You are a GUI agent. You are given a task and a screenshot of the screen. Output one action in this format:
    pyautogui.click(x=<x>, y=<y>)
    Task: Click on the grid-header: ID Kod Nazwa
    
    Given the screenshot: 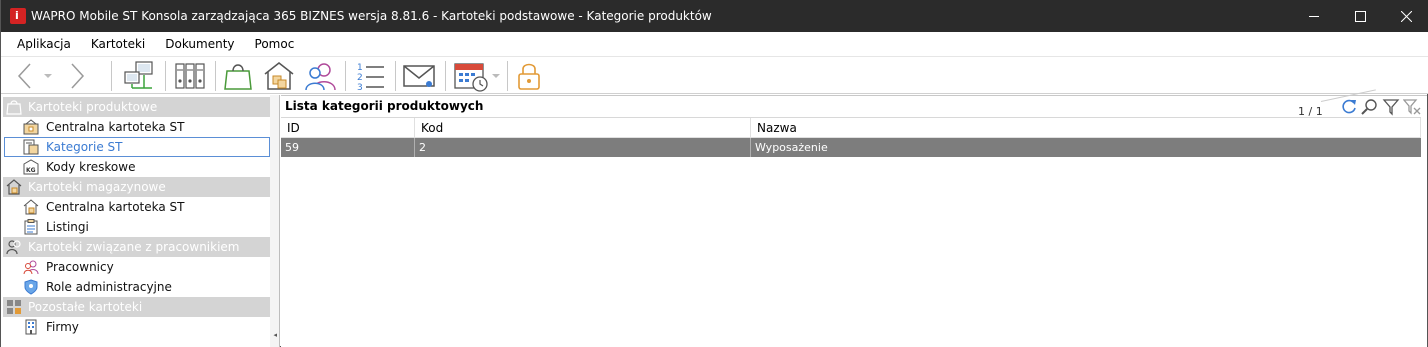 What is the action you would take?
    pyautogui.click(x=851, y=127)
    